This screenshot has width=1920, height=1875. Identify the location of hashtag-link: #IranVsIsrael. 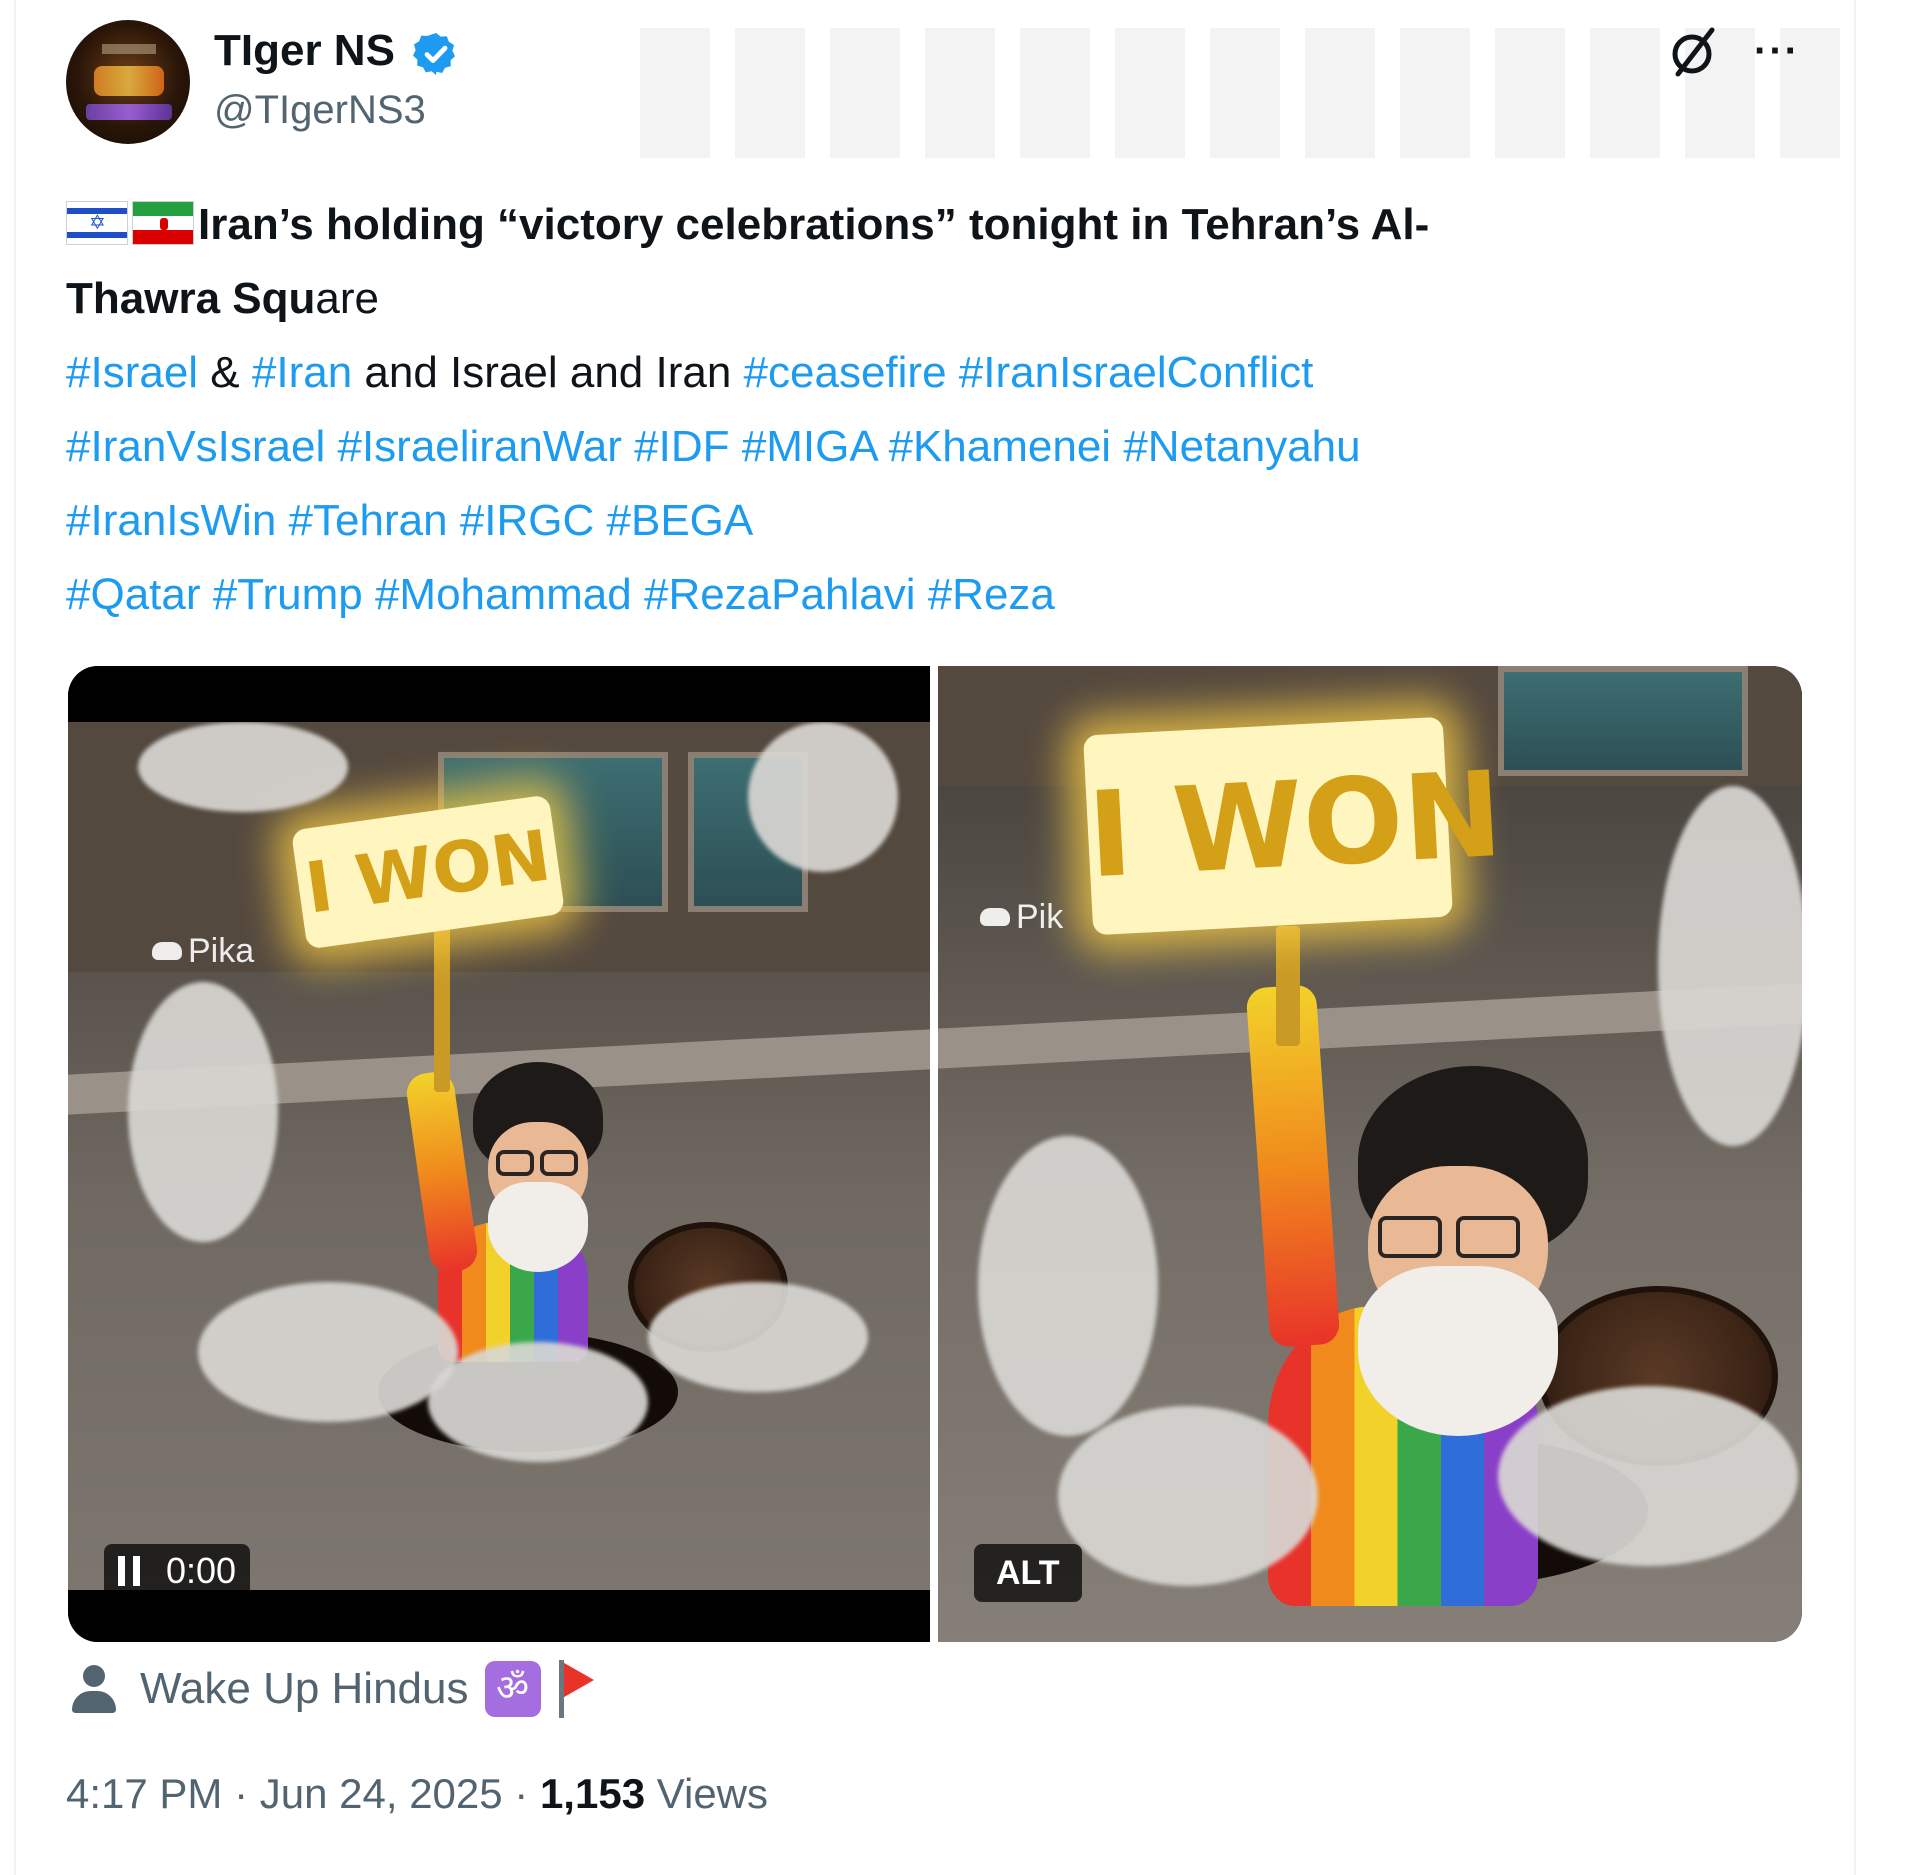
(195, 446).